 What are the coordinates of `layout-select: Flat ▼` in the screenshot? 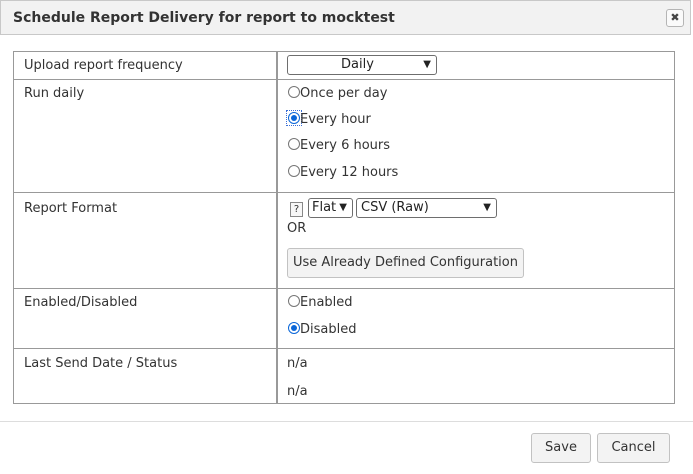 It's located at (330, 208).